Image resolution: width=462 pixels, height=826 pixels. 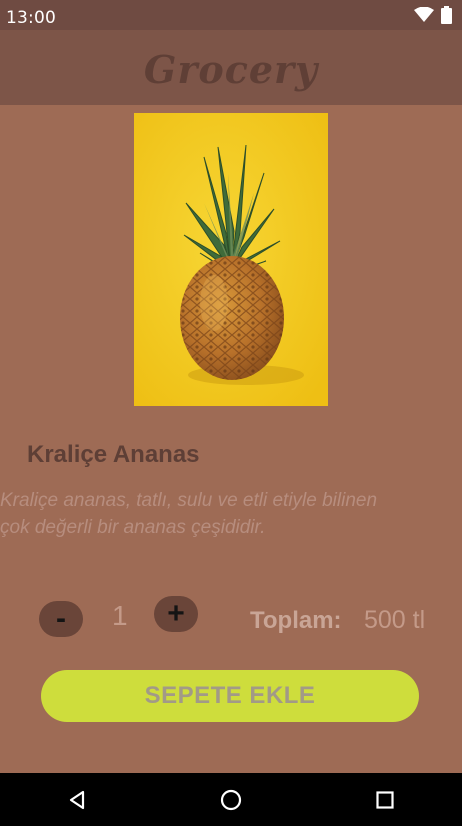 I want to click on decrease-quantity-button: -, so click(x=61, y=619).